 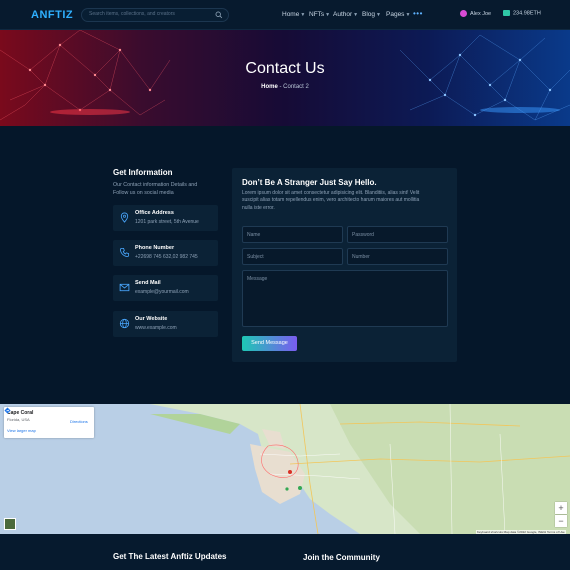 What do you see at coordinates (148, 283) in the screenshot?
I see `card-title: Send Mail` at bounding box center [148, 283].